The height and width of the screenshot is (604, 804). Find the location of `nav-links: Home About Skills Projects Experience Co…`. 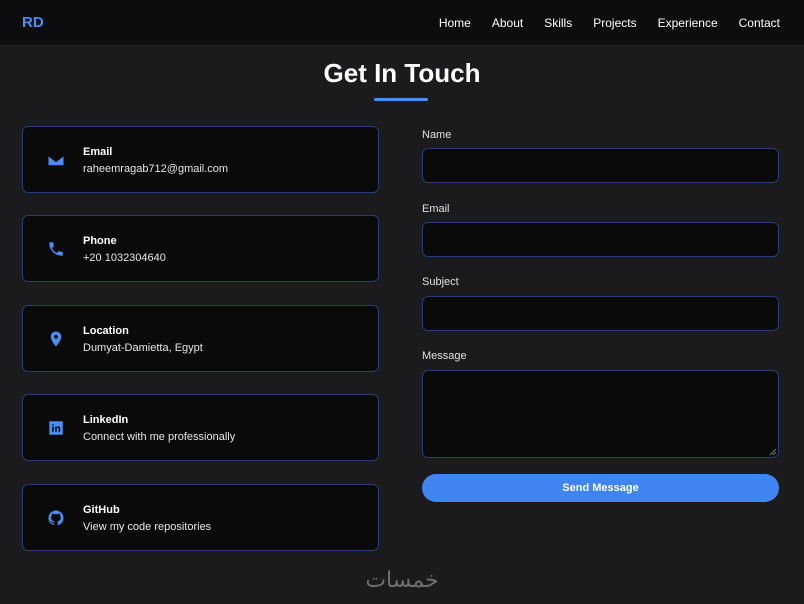

nav-links: Home About Skills Projects Experience Co… is located at coordinates (609, 23).